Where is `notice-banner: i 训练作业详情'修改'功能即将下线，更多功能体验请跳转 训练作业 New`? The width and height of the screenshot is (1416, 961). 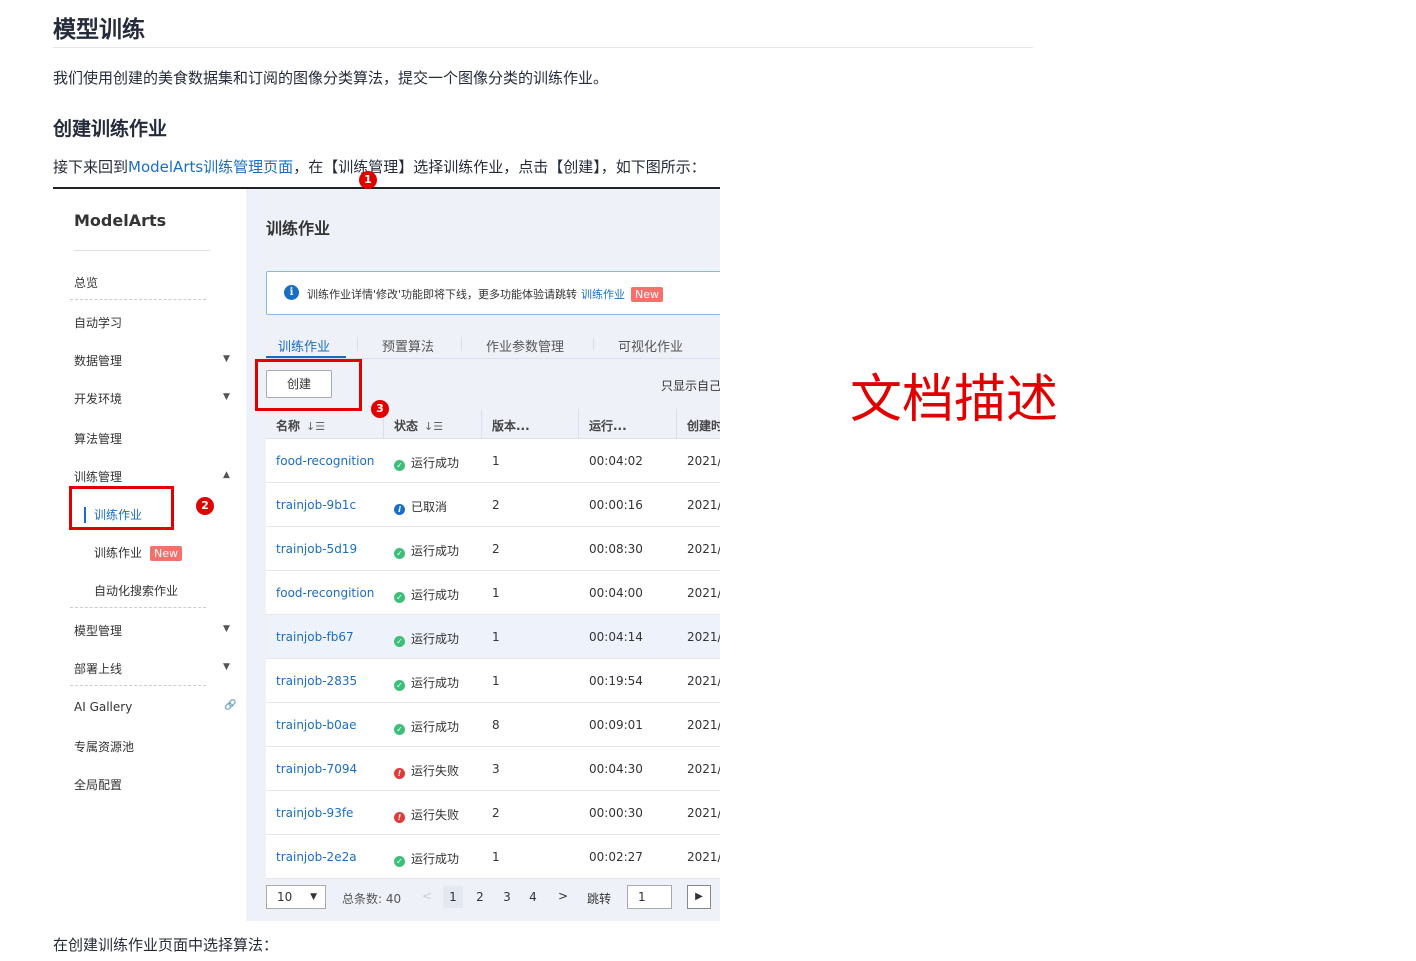 notice-banner: i 训练作业详情'修改'功能即将下线，更多功能体验请跳转 训练作业 New is located at coordinates (493, 293).